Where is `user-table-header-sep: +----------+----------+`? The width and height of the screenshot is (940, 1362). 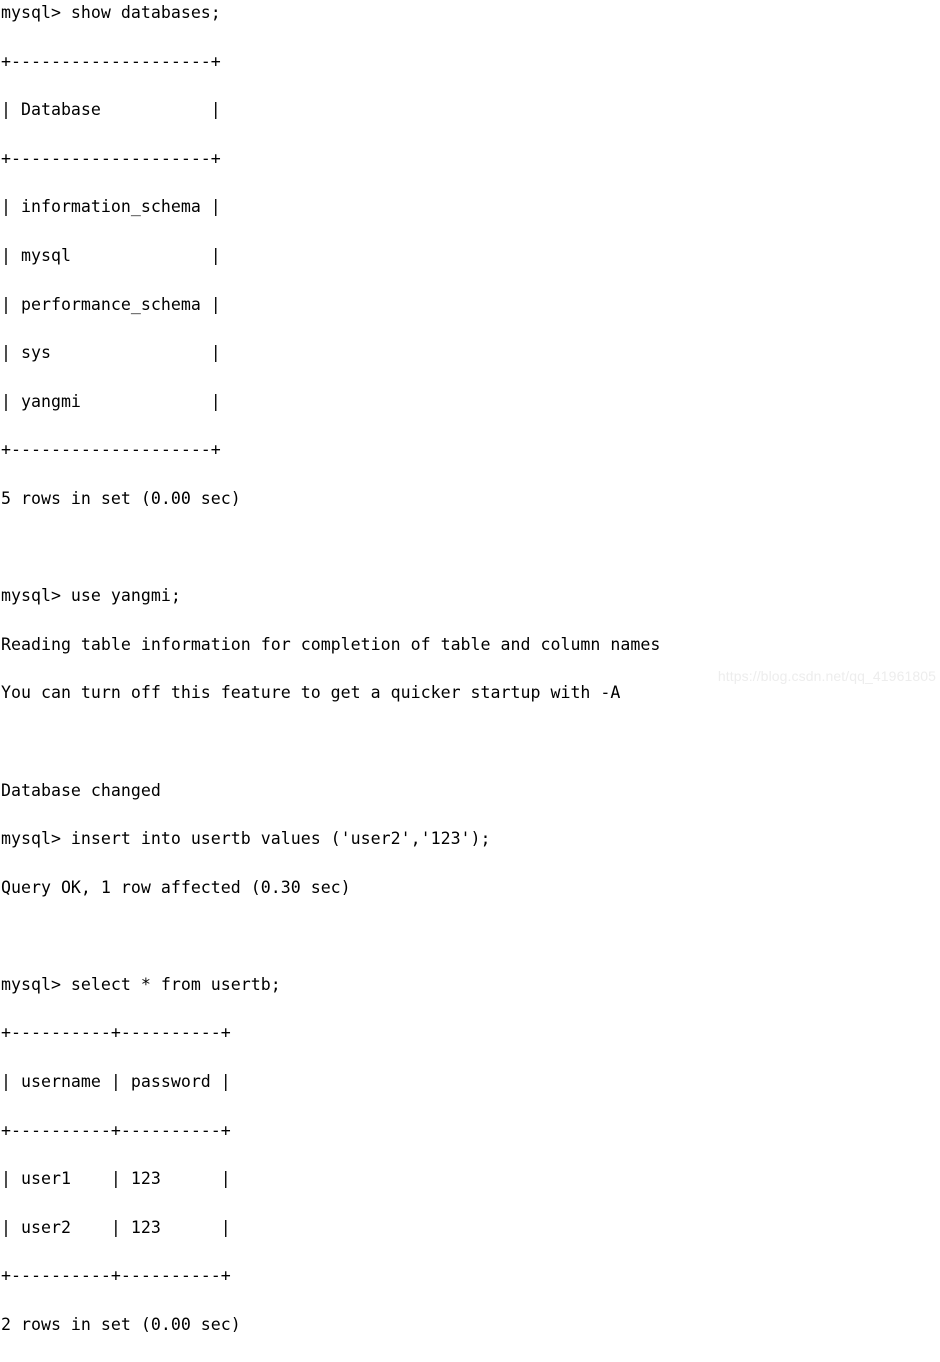 user-table-header-sep: +----------+----------+ is located at coordinates (116, 1130).